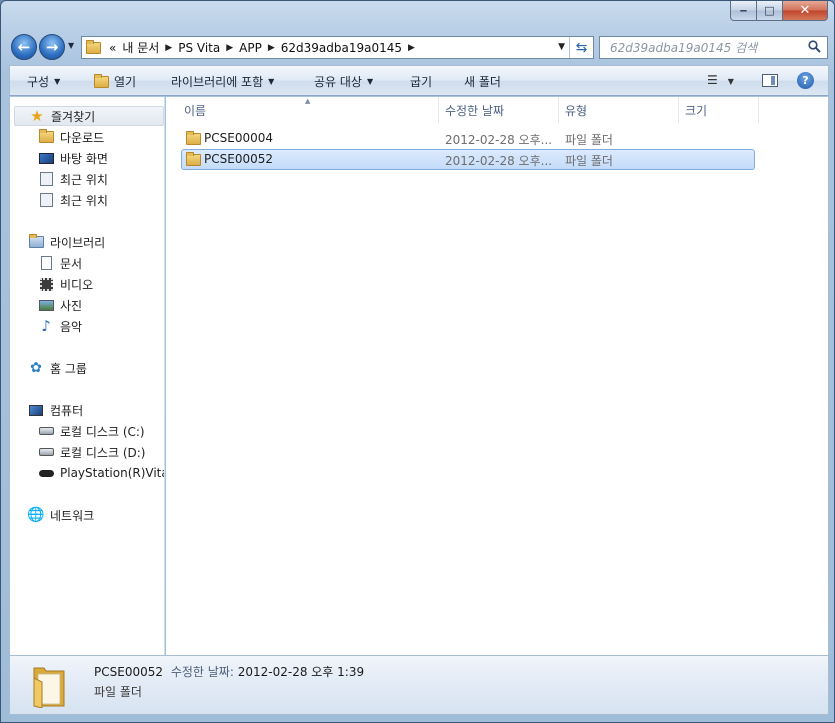  What do you see at coordinates (250, 48) in the screenshot?
I see `breadcrumb-item: APP` at bounding box center [250, 48].